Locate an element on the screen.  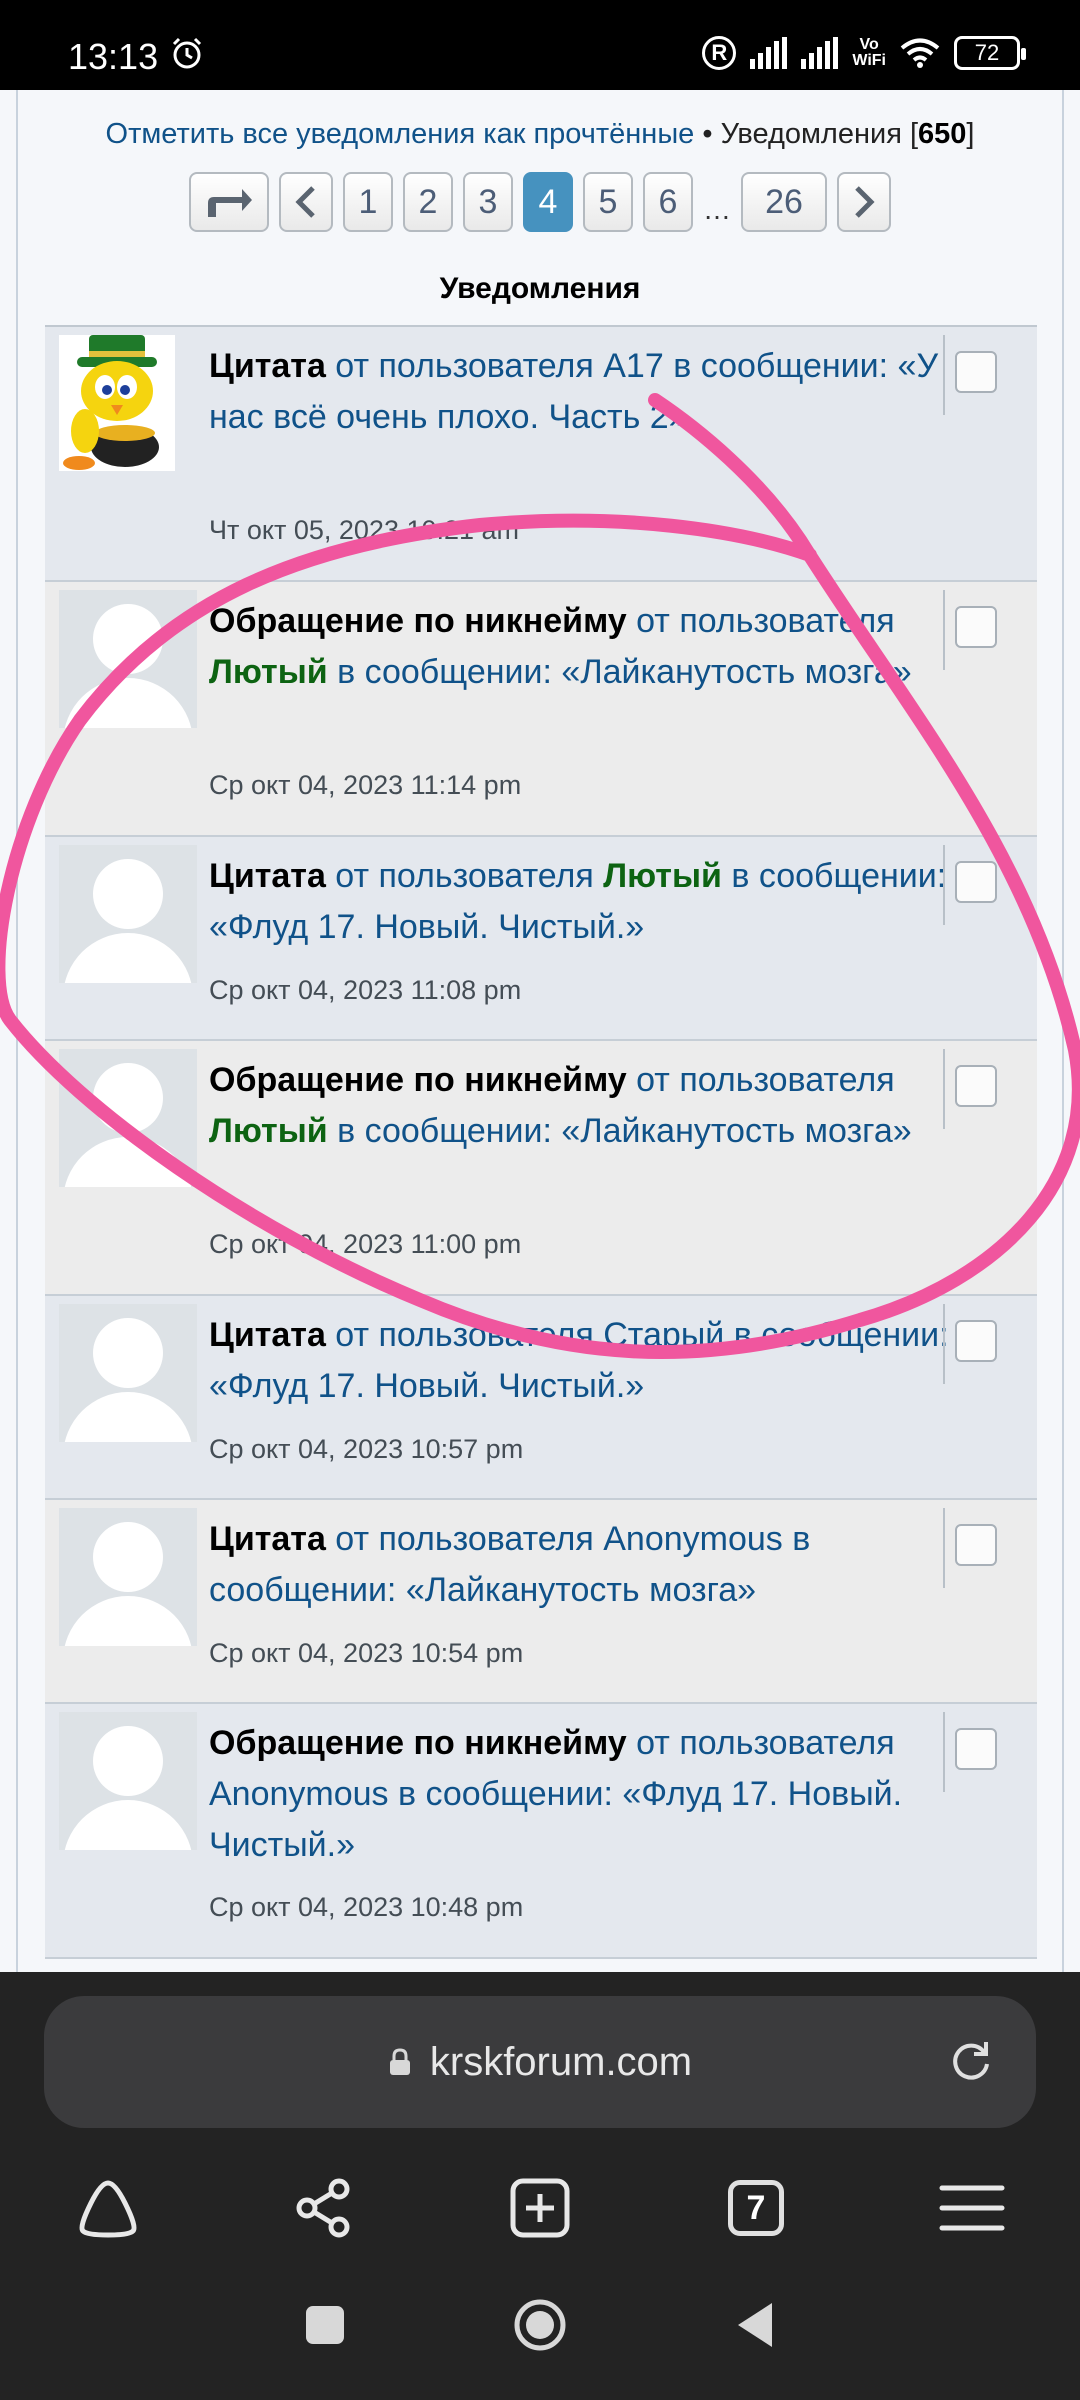
signal-2-icon is located at coordinates (820, 53).